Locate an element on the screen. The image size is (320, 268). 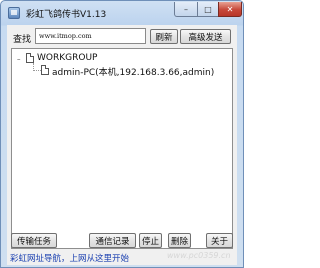
footer-link: 彩虹网址导航，上网从这里开始 is located at coordinates (69, 258).